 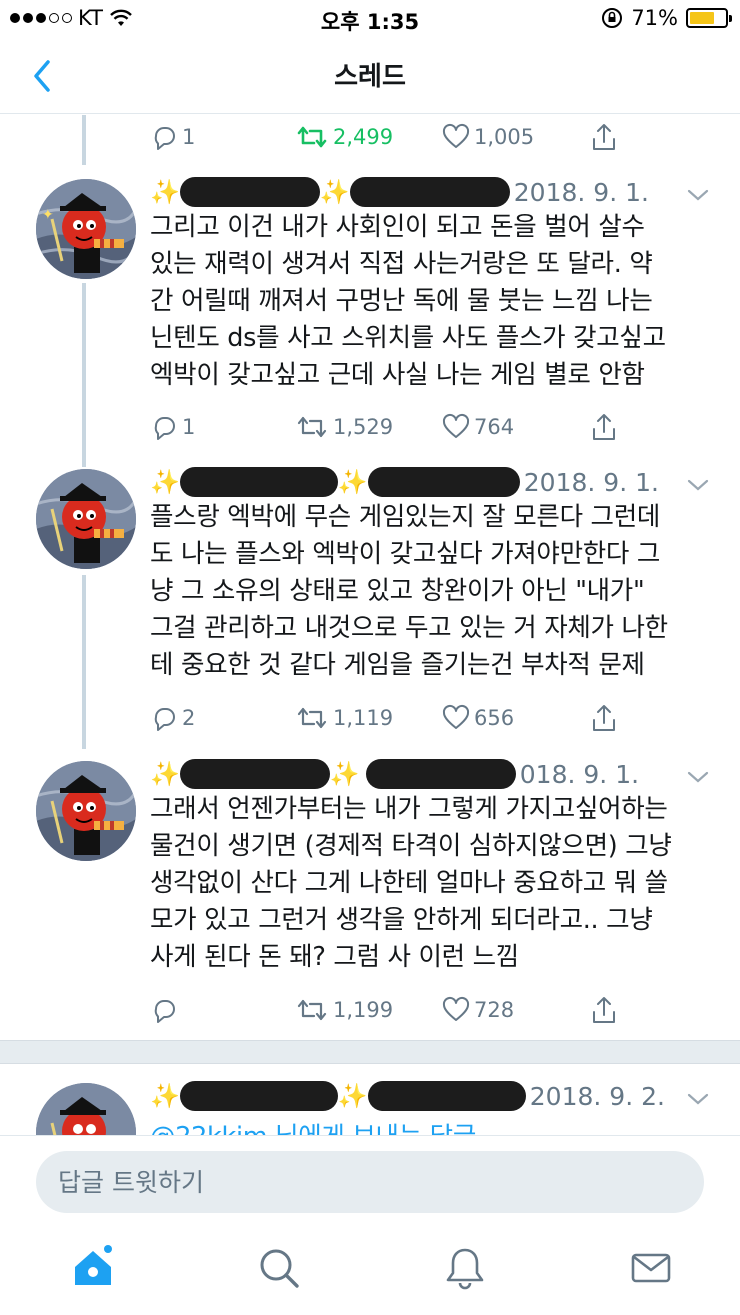 What do you see at coordinates (370, 20) in the screenshot?
I see `status-bar: KT 오후 1:35 71%` at bounding box center [370, 20].